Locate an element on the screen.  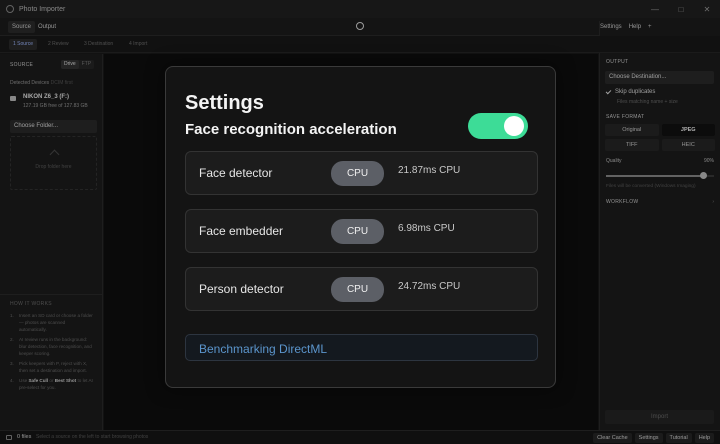
acceleration-toggle is located at coordinates (498, 126).